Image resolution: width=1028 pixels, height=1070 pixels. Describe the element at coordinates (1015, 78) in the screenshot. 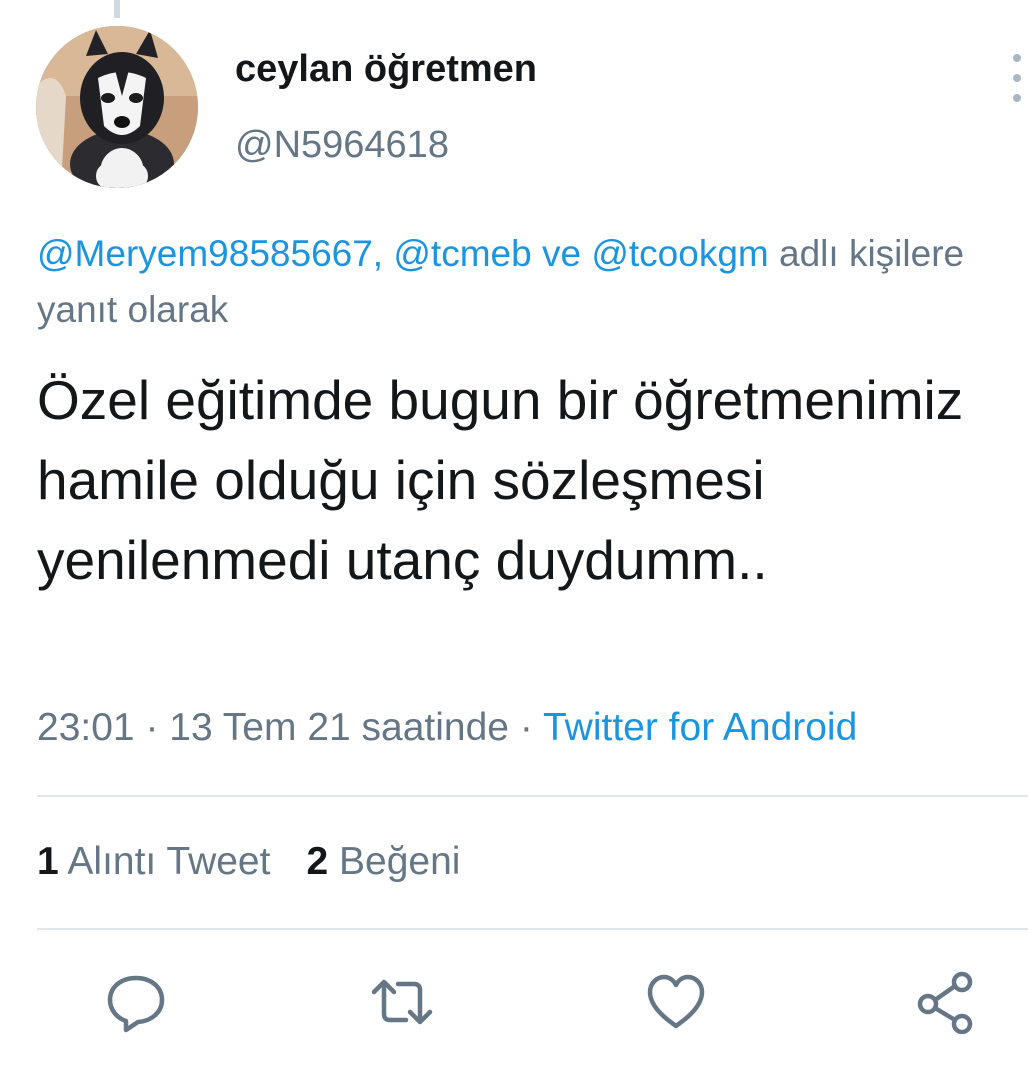

I see `more-options-icon` at that location.